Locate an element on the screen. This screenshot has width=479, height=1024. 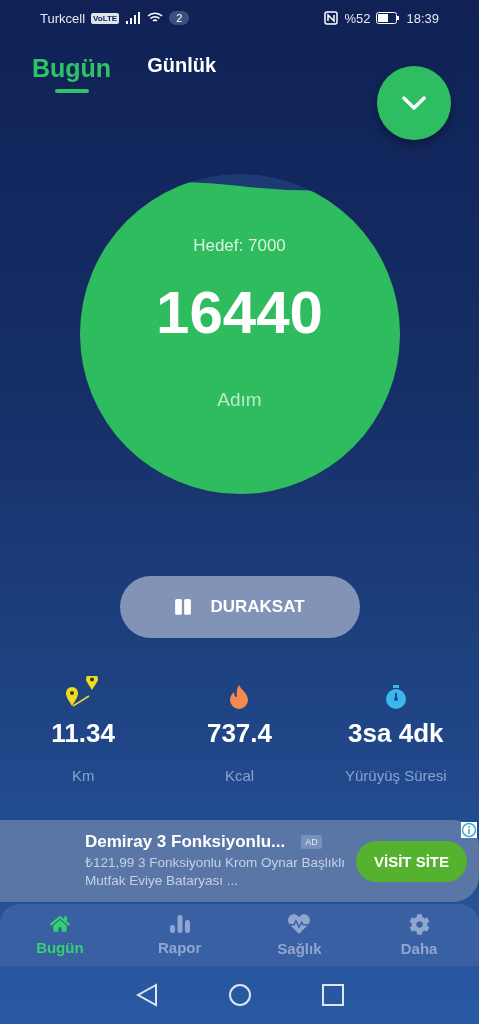
nav-item: Sağlık is located at coordinates (299, 935).